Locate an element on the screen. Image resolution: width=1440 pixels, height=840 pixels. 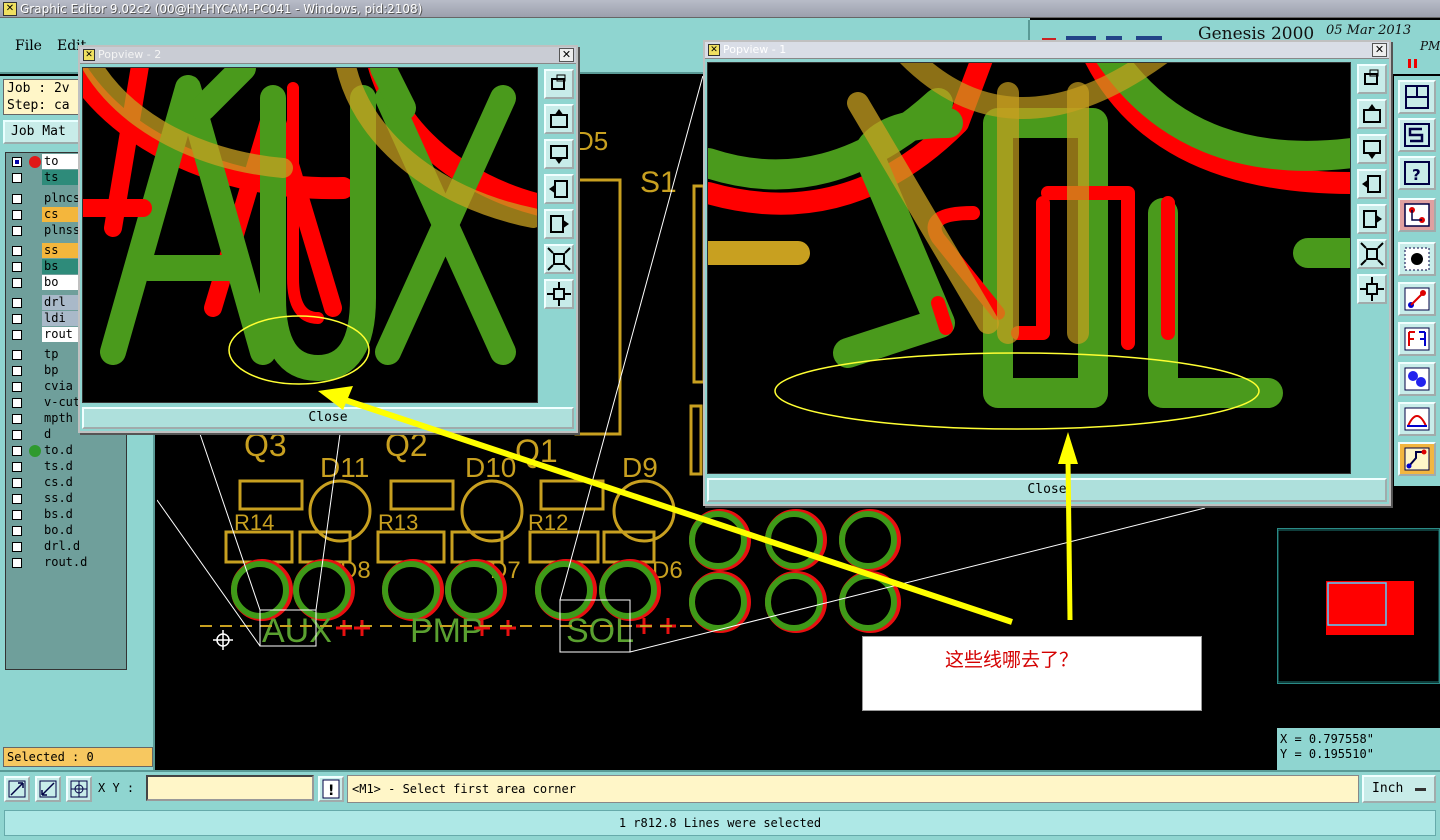
help-icon: ? is located at coordinates (1417, 173).